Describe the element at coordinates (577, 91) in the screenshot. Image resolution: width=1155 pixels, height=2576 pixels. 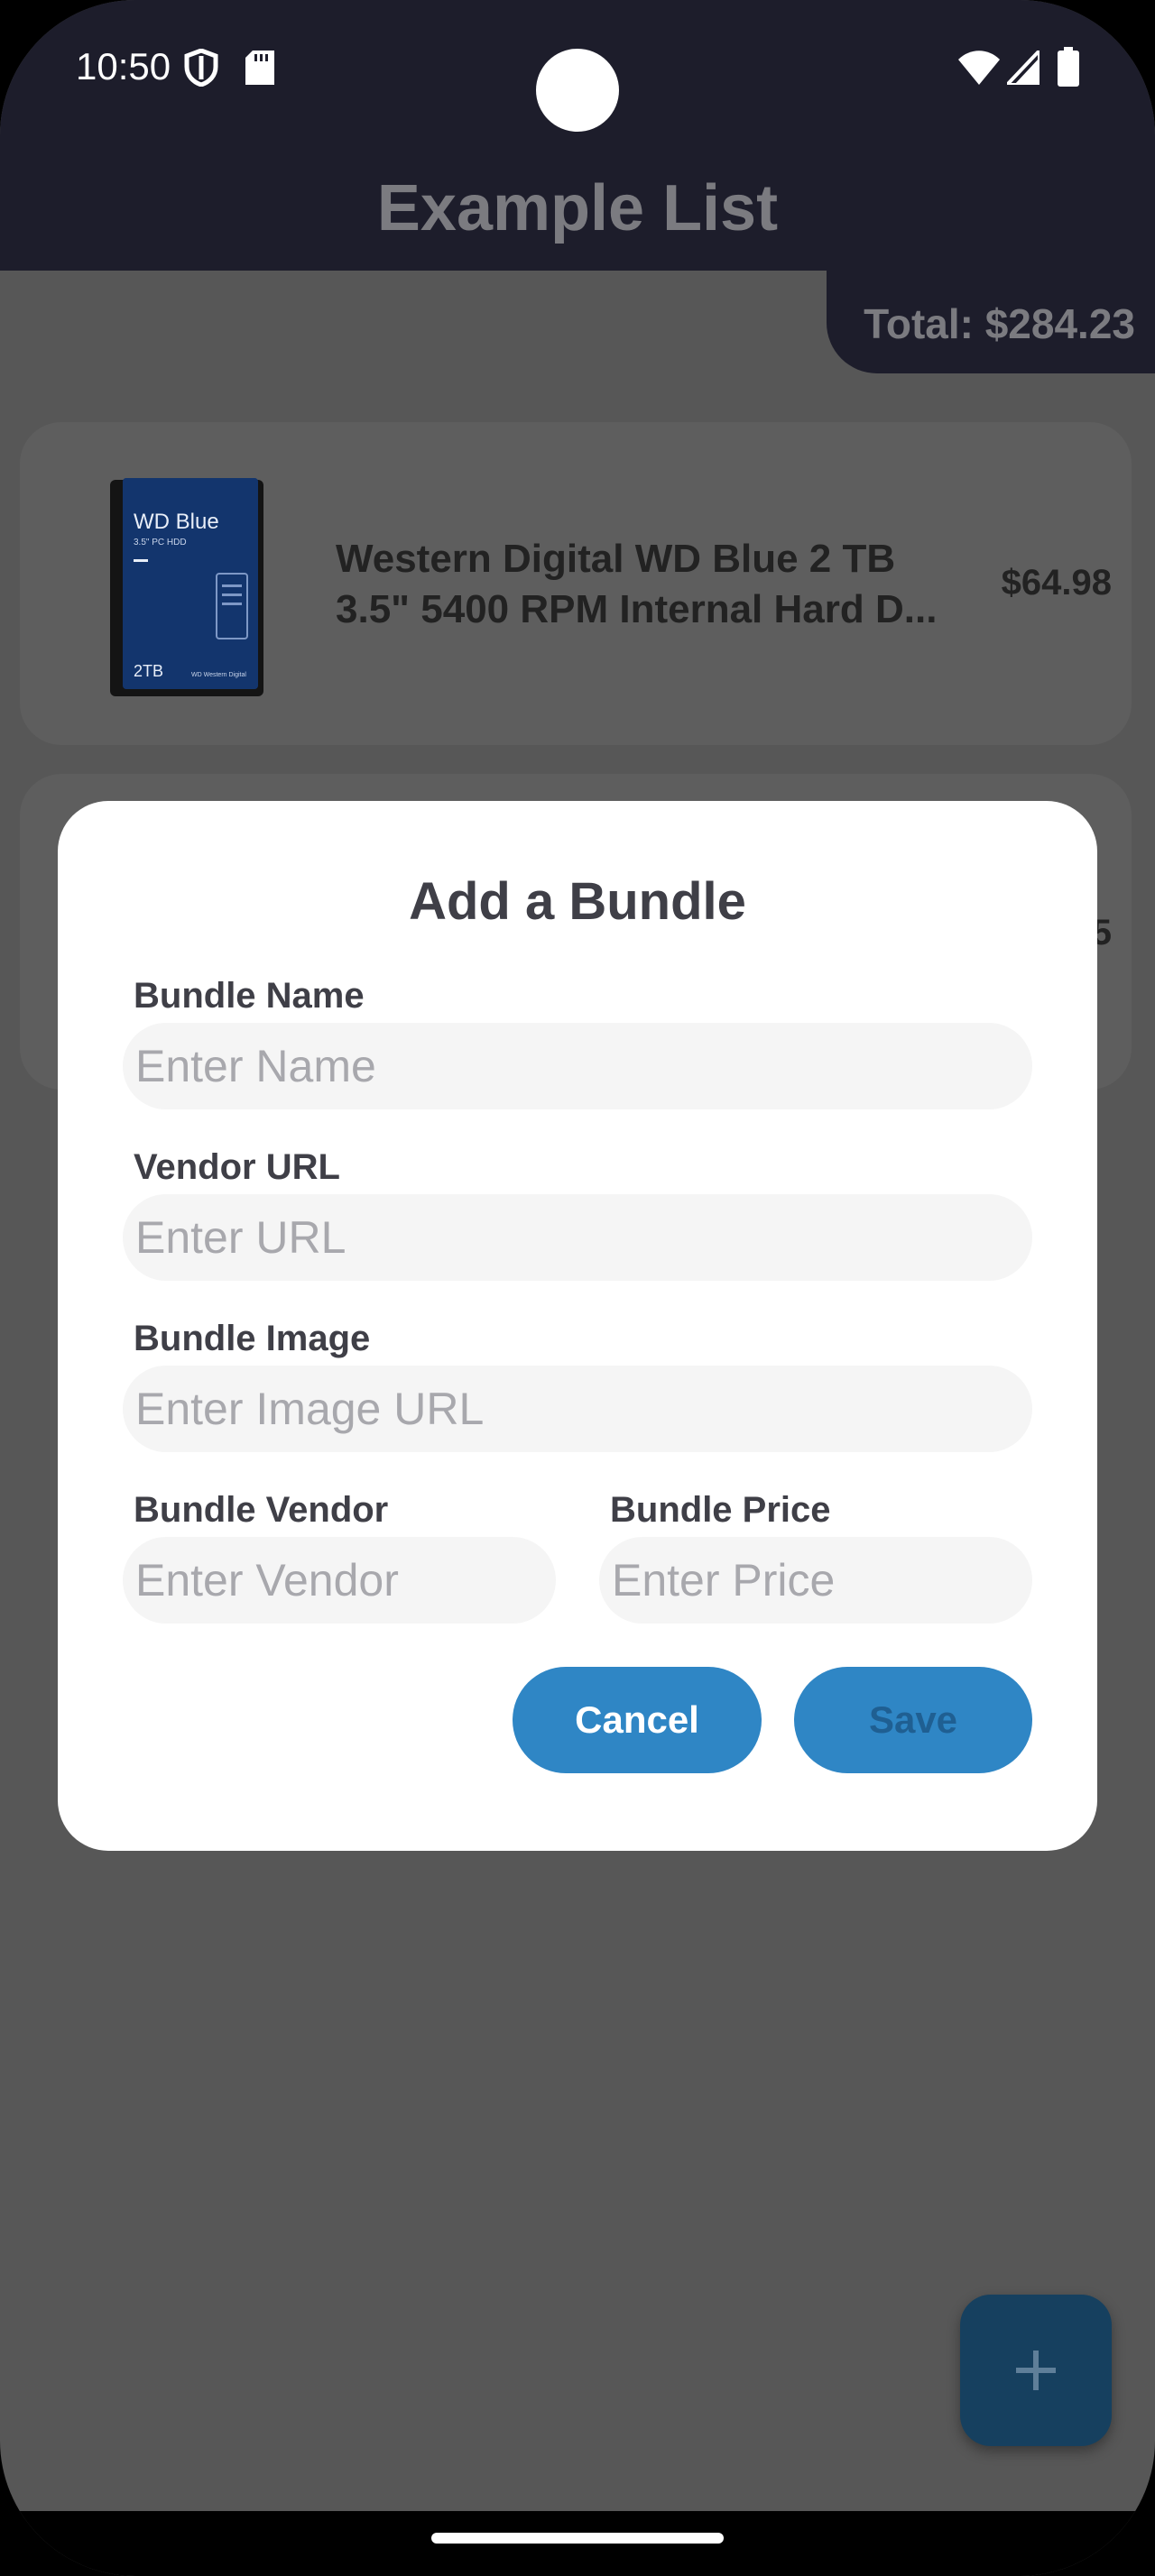
I see `front-camera` at that location.